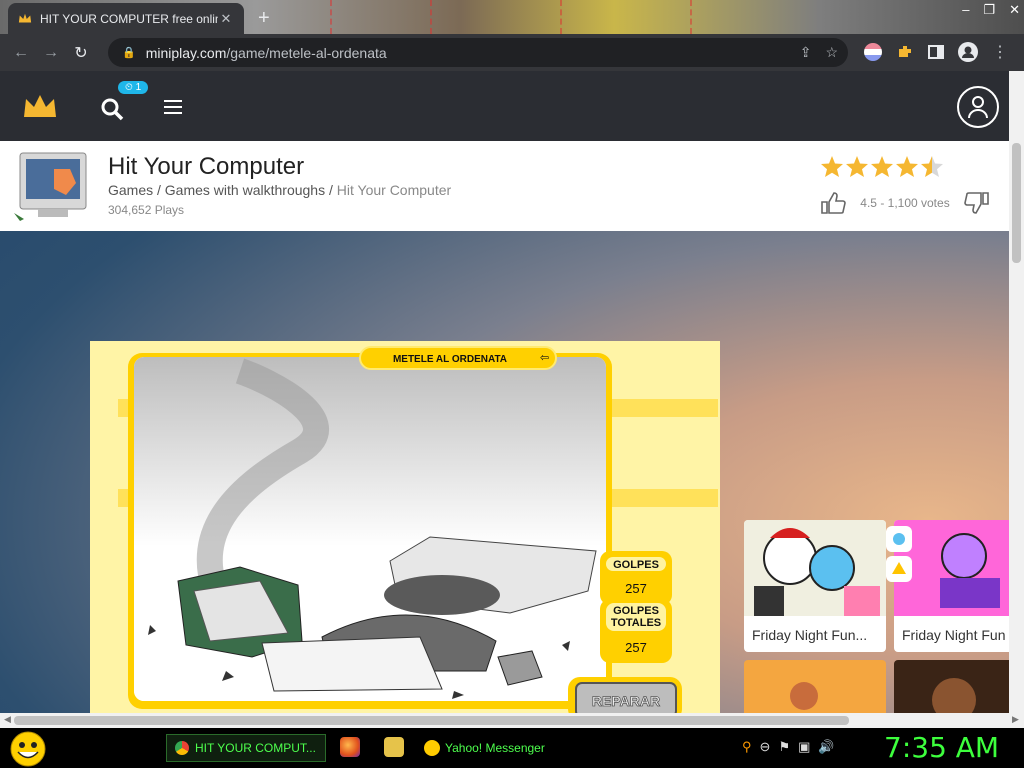 This screenshot has height=768, width=1024. What do you see at coordinates (965, 10) in the screenshot?
I see `minimize-icon: –` at bounding box center [965, 10].